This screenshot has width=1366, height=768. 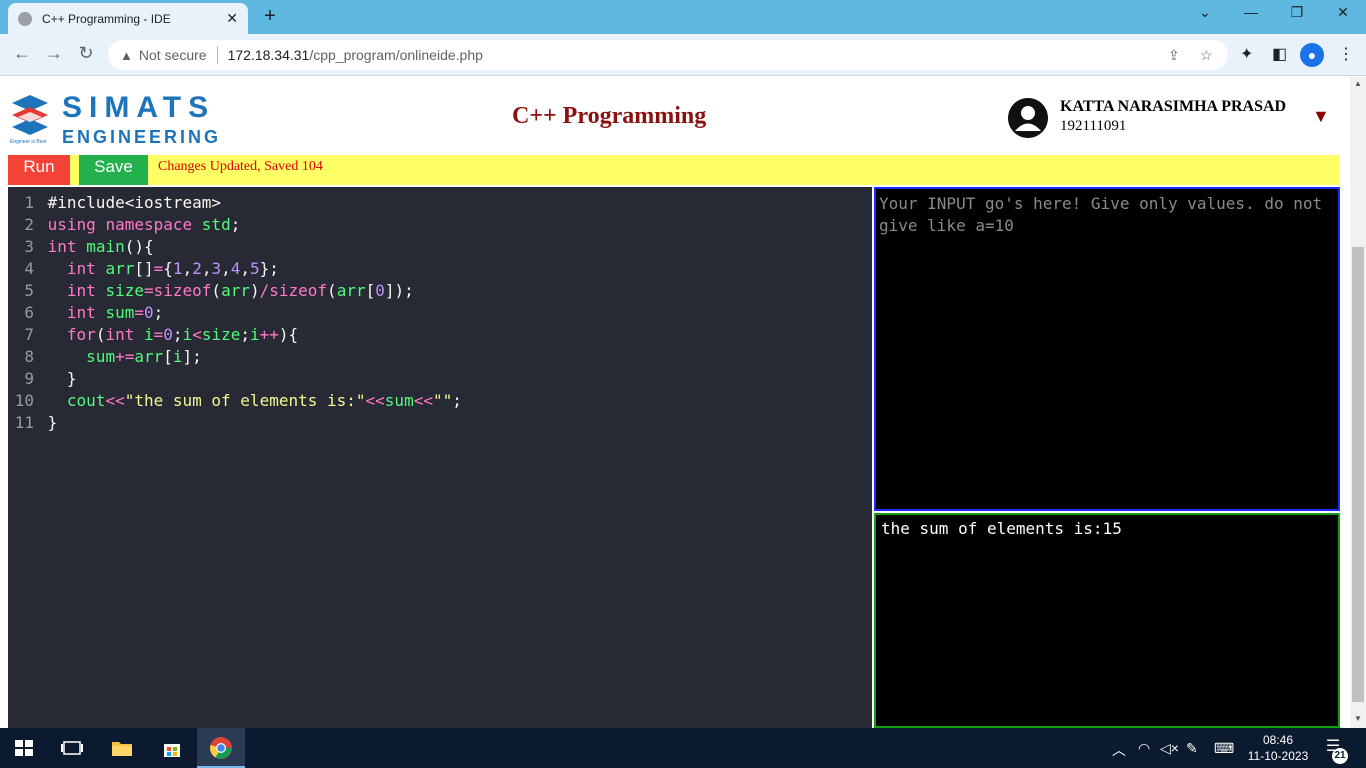 I want to click on code-token: "the sum of elements is:", so click(x=245, y=400).